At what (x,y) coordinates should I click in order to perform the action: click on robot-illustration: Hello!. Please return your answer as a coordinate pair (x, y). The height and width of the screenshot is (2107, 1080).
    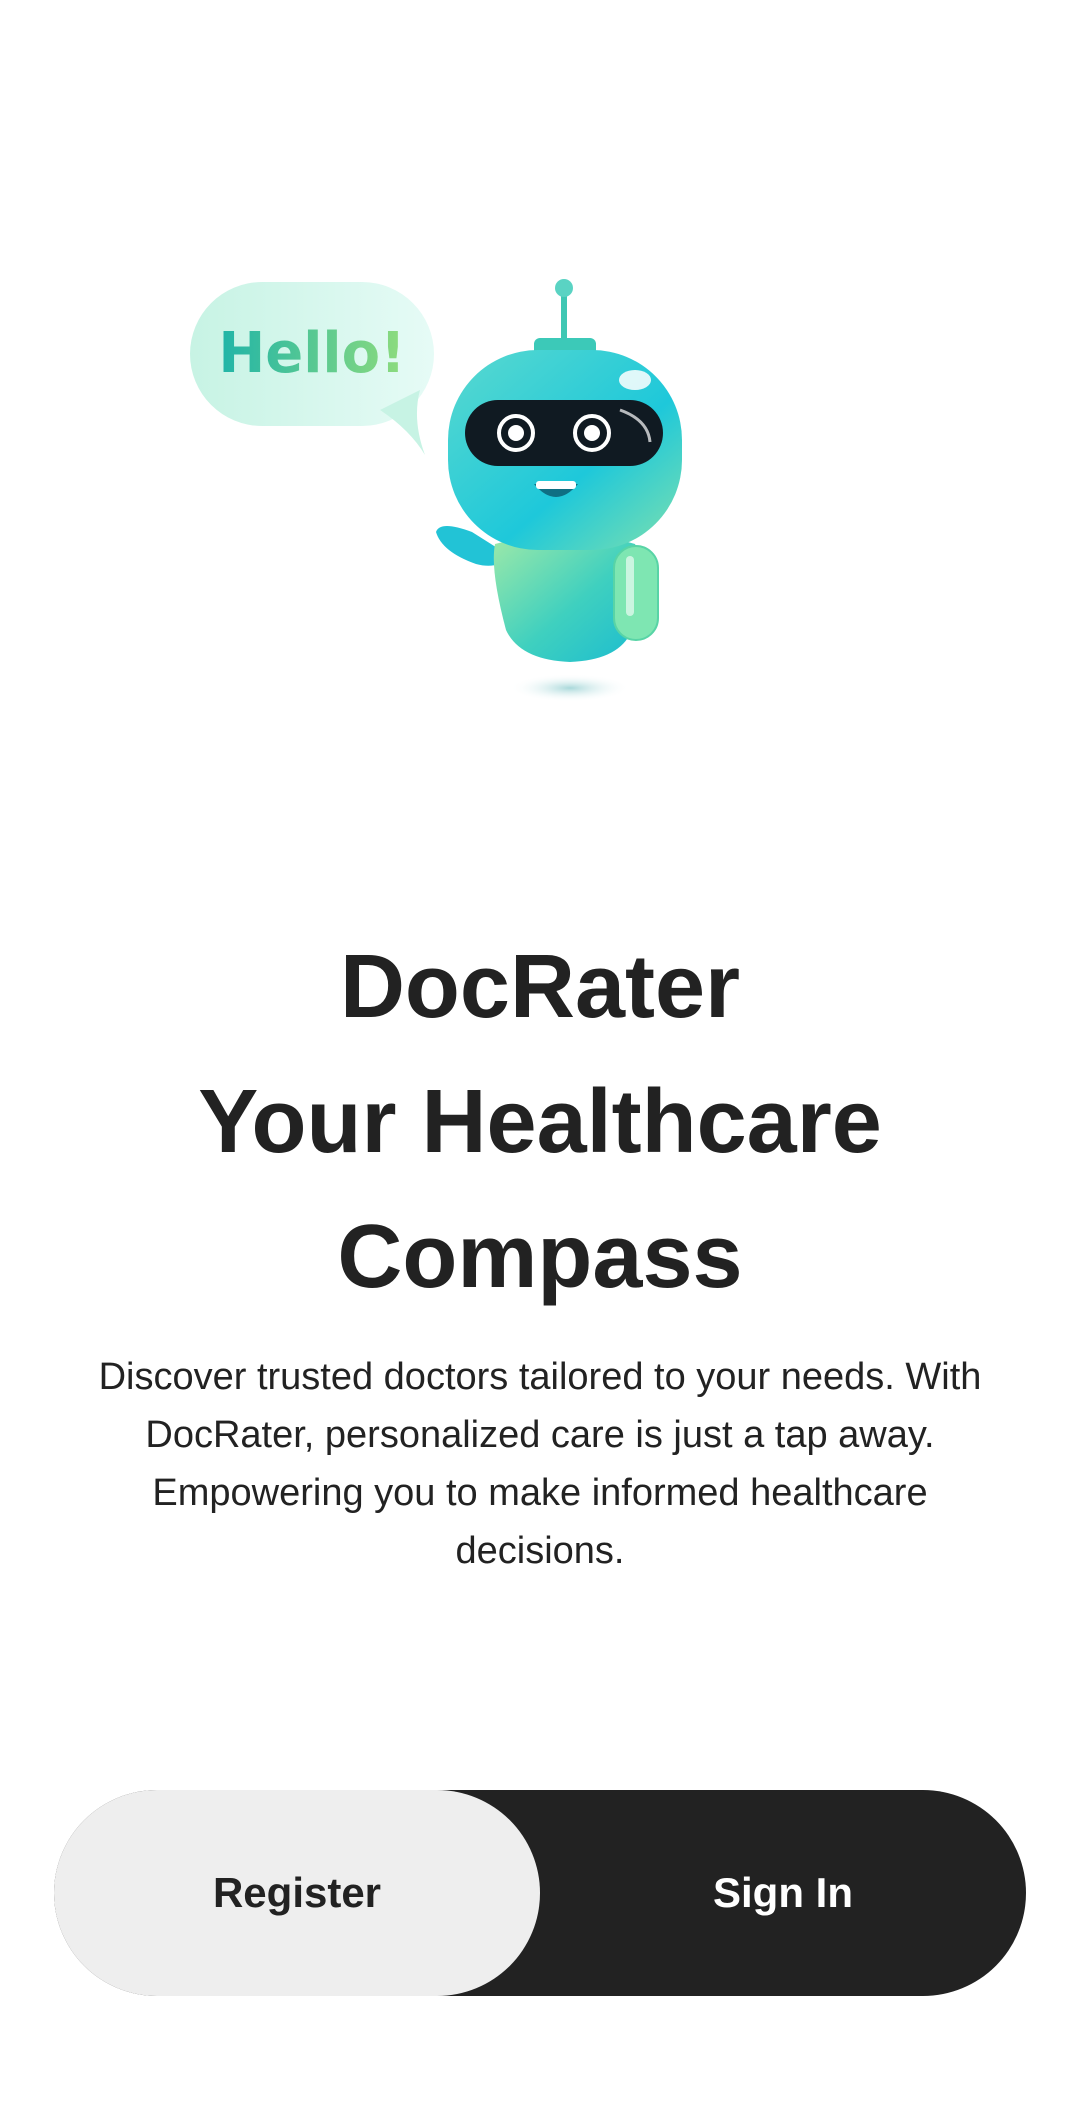
    Looking at the image, I should click on (440, 500).